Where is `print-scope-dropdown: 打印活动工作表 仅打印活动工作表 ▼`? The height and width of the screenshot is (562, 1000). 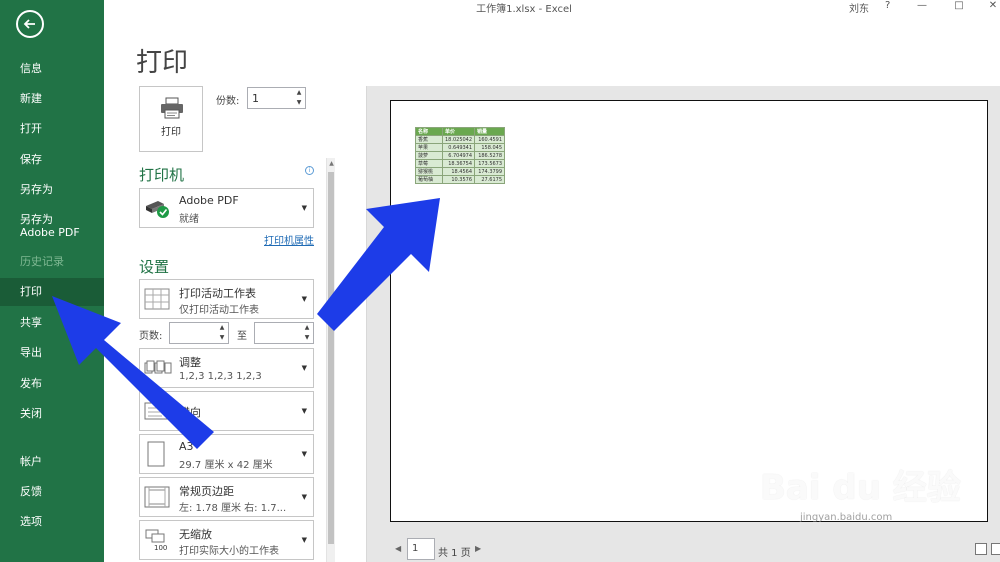
print-scope-dropdown: 打印活动工作表 仅打印活动工作表 ▼ is located at coordinates (226, 299).